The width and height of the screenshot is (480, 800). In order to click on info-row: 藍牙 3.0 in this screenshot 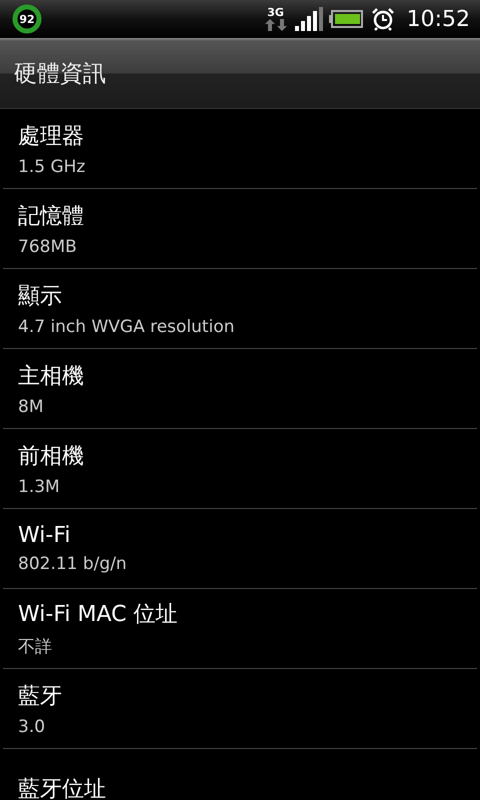, I will do `click(240, 709)`.